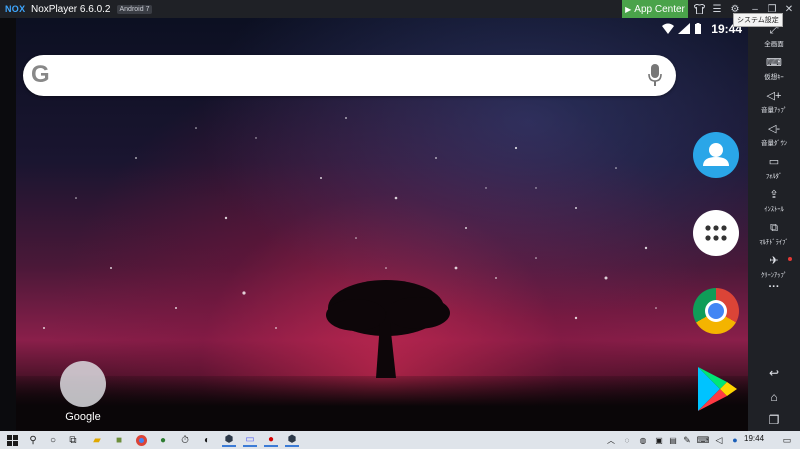  I want to click on android-version-badge: Android 7, so click(134, 9).